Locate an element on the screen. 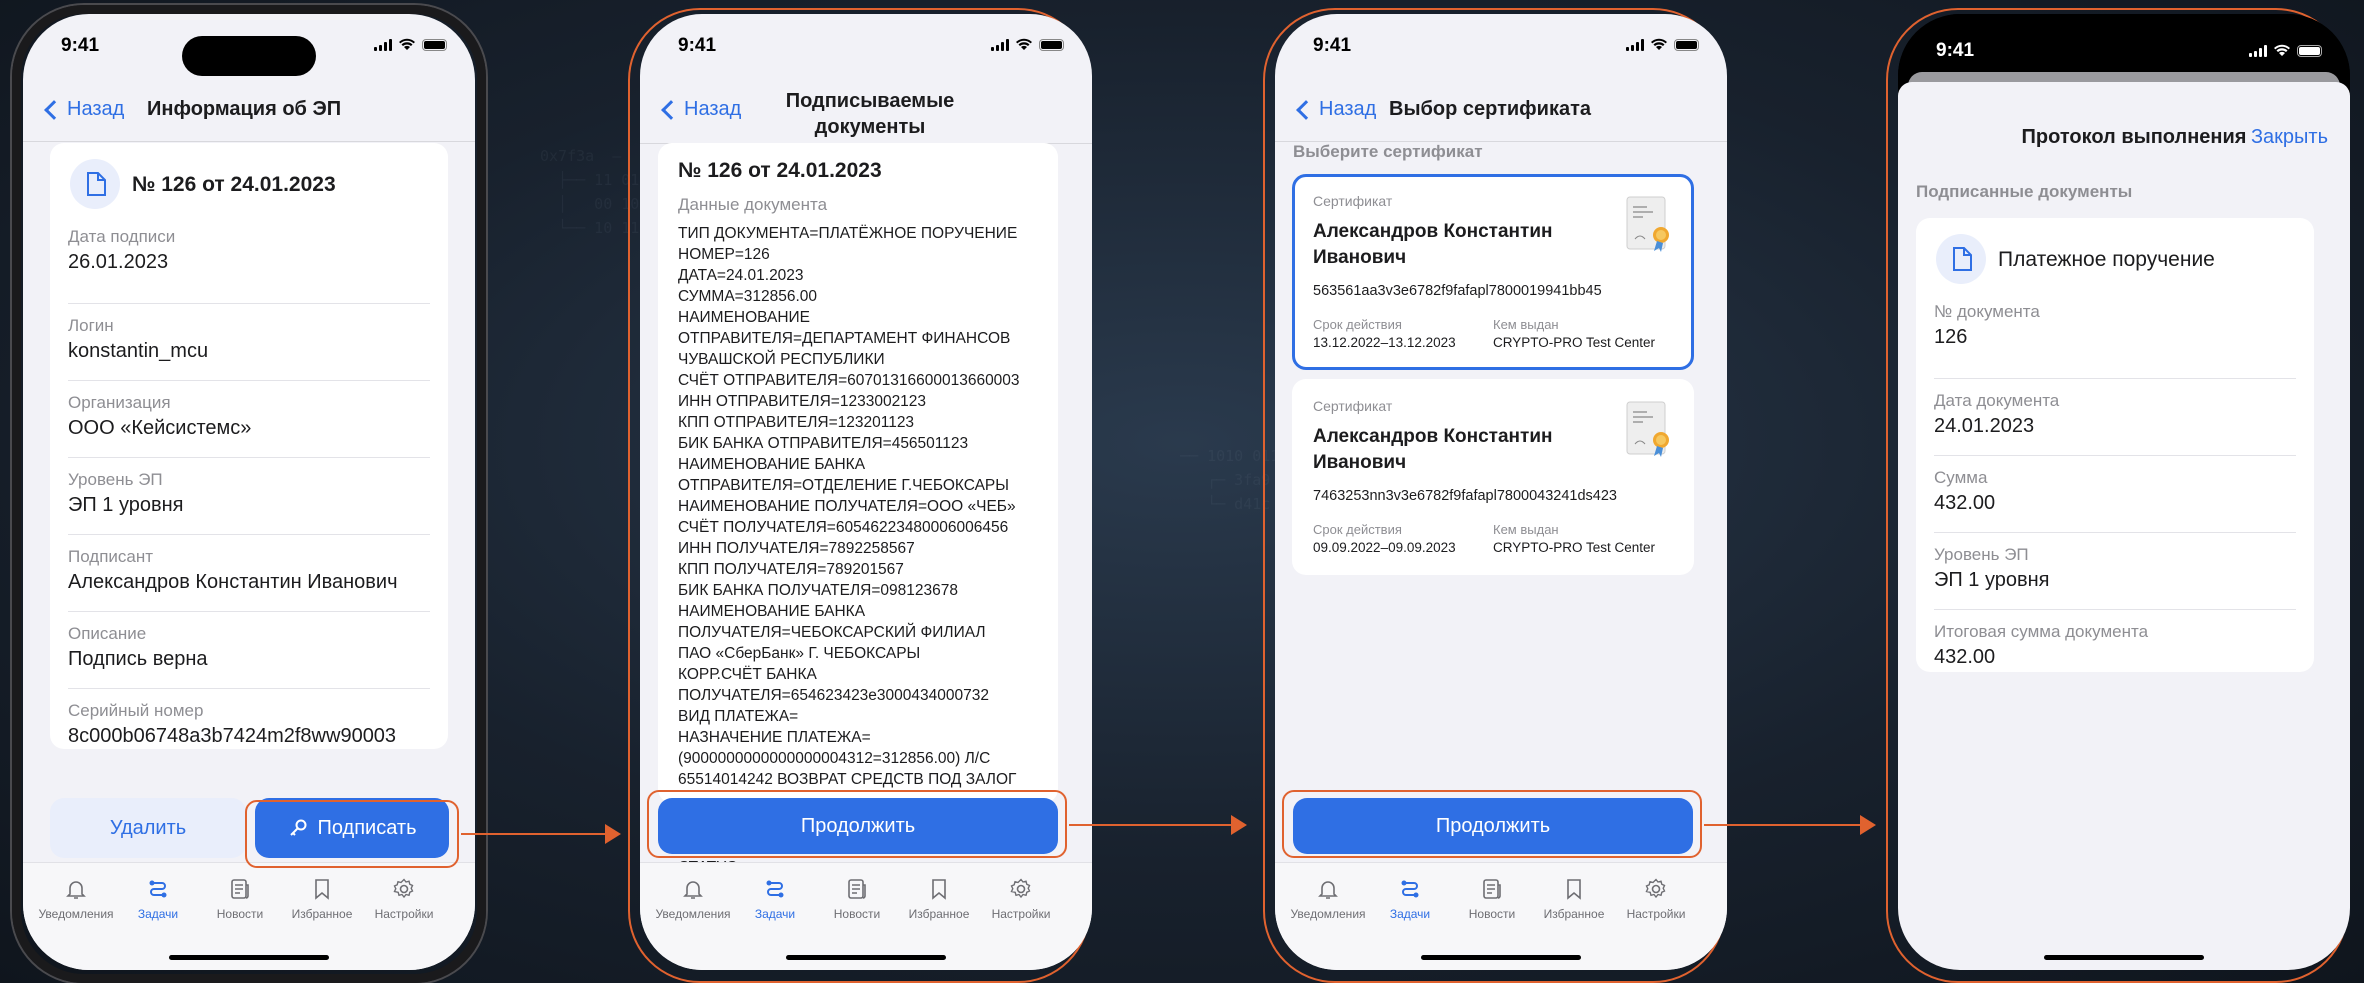 Image resolution: width=2364 pixels, height=983 pixels. owner-line-1: Александров Константин is located at coordinates (1433, 231).